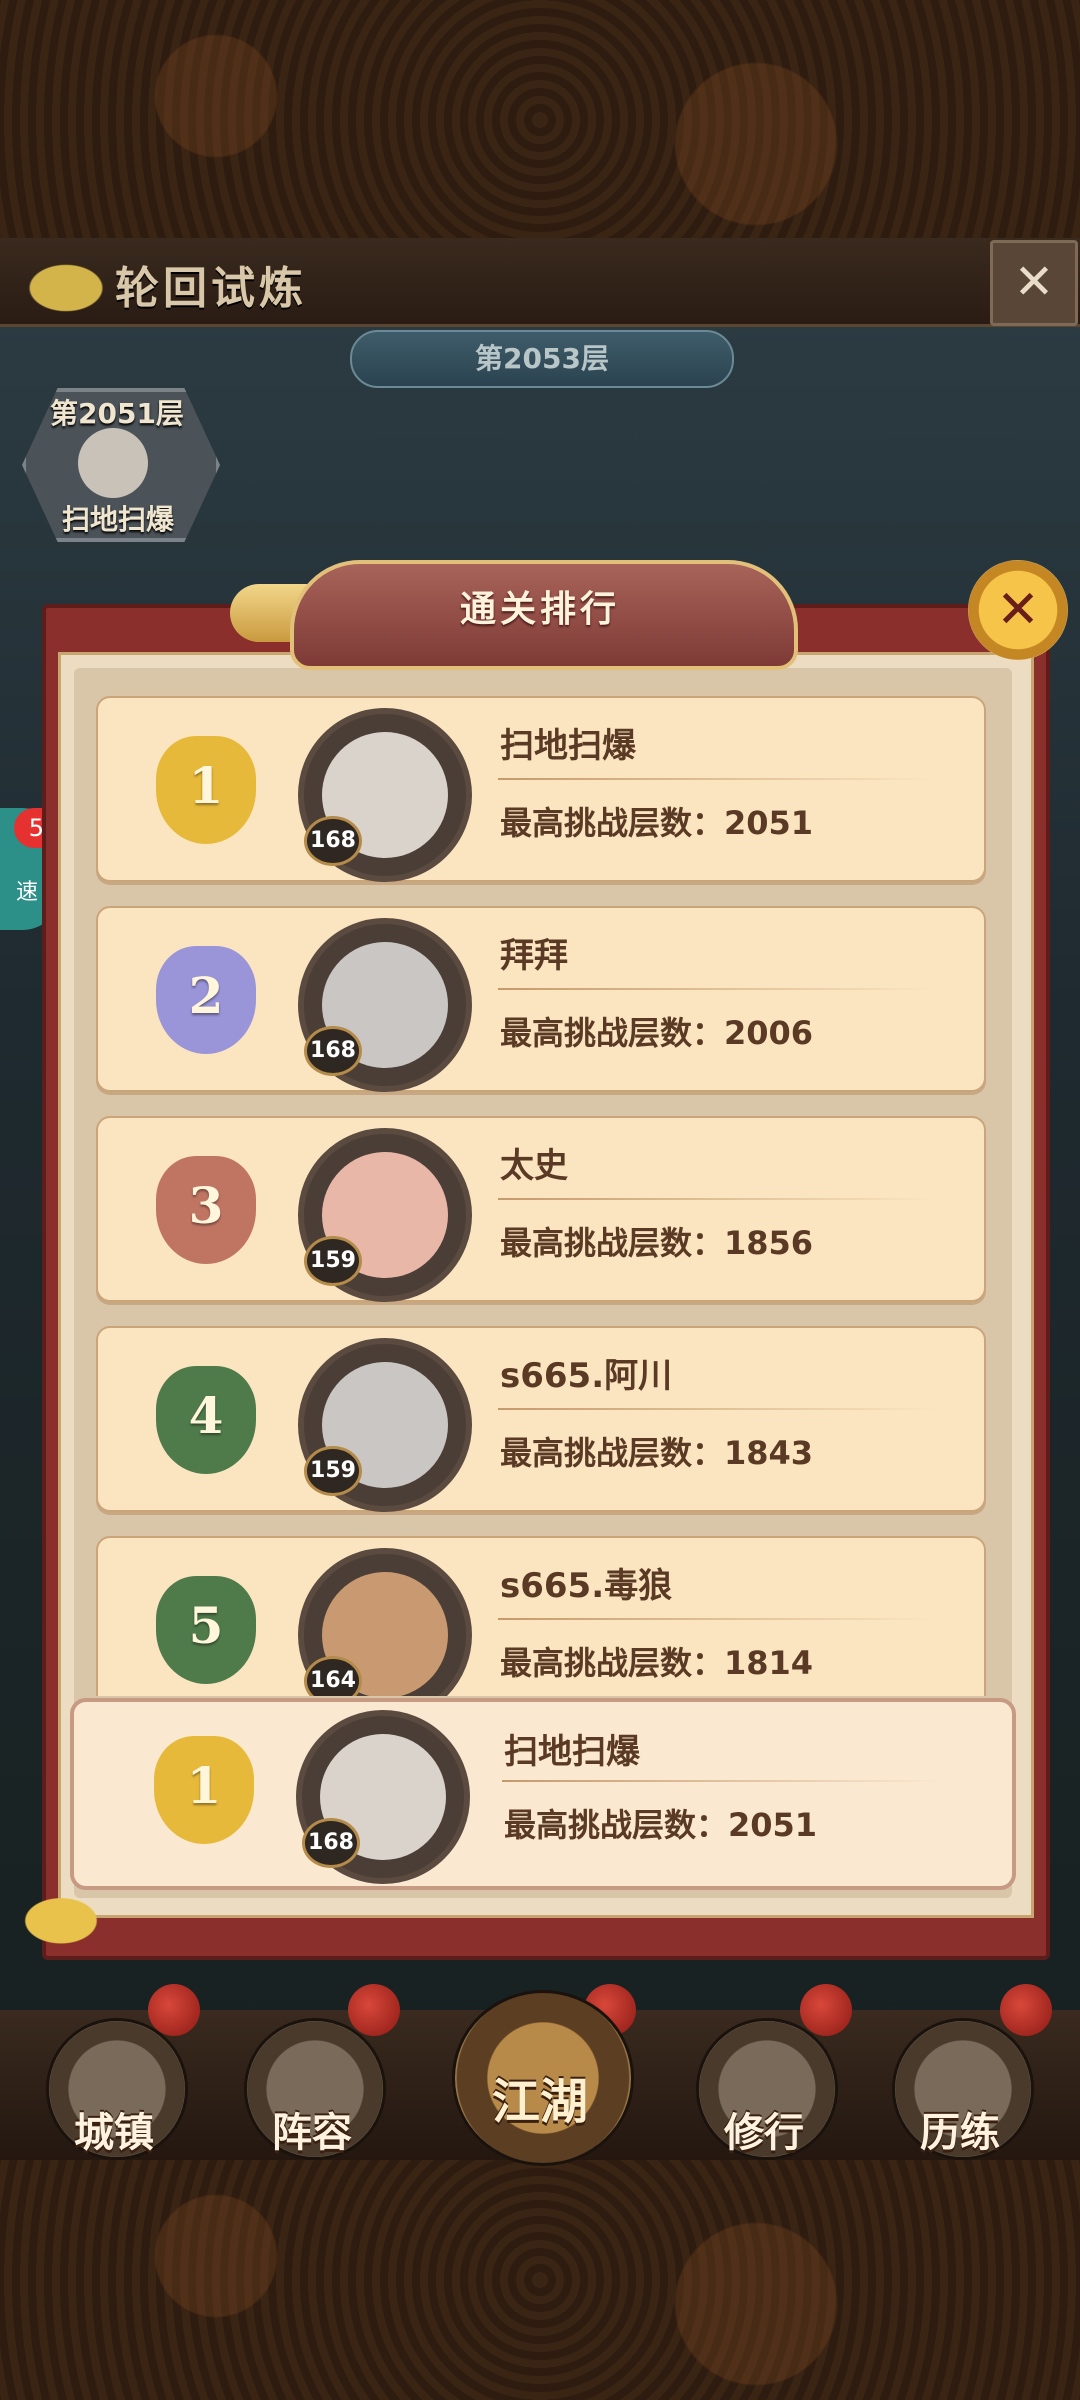 The height and width of the screenshot is (2400, 1080). What do you see at coordinates (764, 2129) in the screenshot?
I see `nav-cultivation-label: 修行` at bounding box center [764, 2129].